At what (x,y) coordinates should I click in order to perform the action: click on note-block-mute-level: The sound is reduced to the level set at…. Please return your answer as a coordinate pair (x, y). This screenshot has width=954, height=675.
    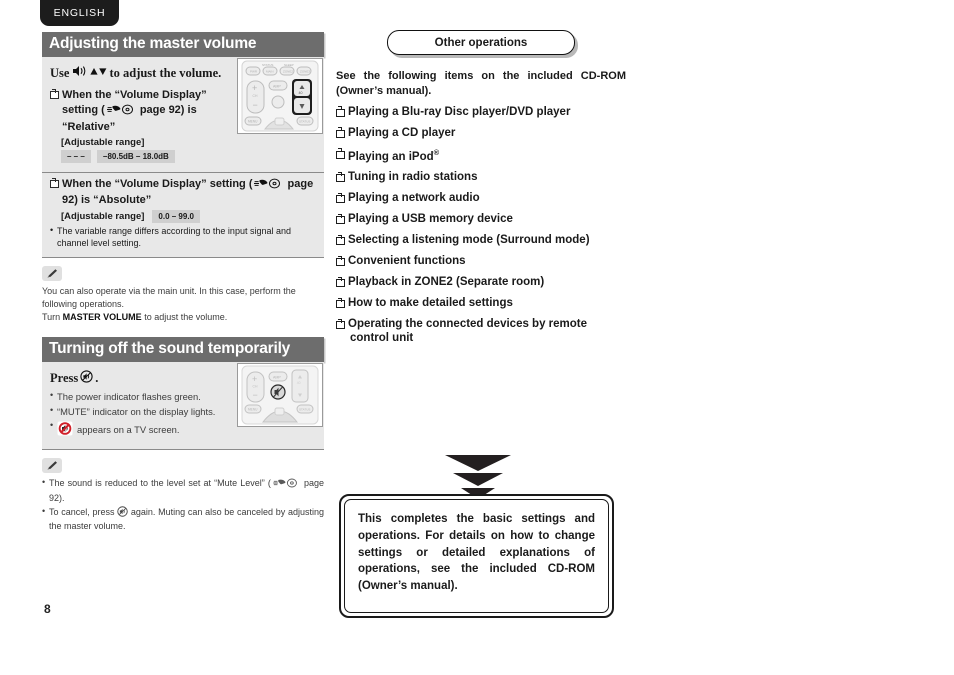
    Looking at the image, I should click on (183, 495).